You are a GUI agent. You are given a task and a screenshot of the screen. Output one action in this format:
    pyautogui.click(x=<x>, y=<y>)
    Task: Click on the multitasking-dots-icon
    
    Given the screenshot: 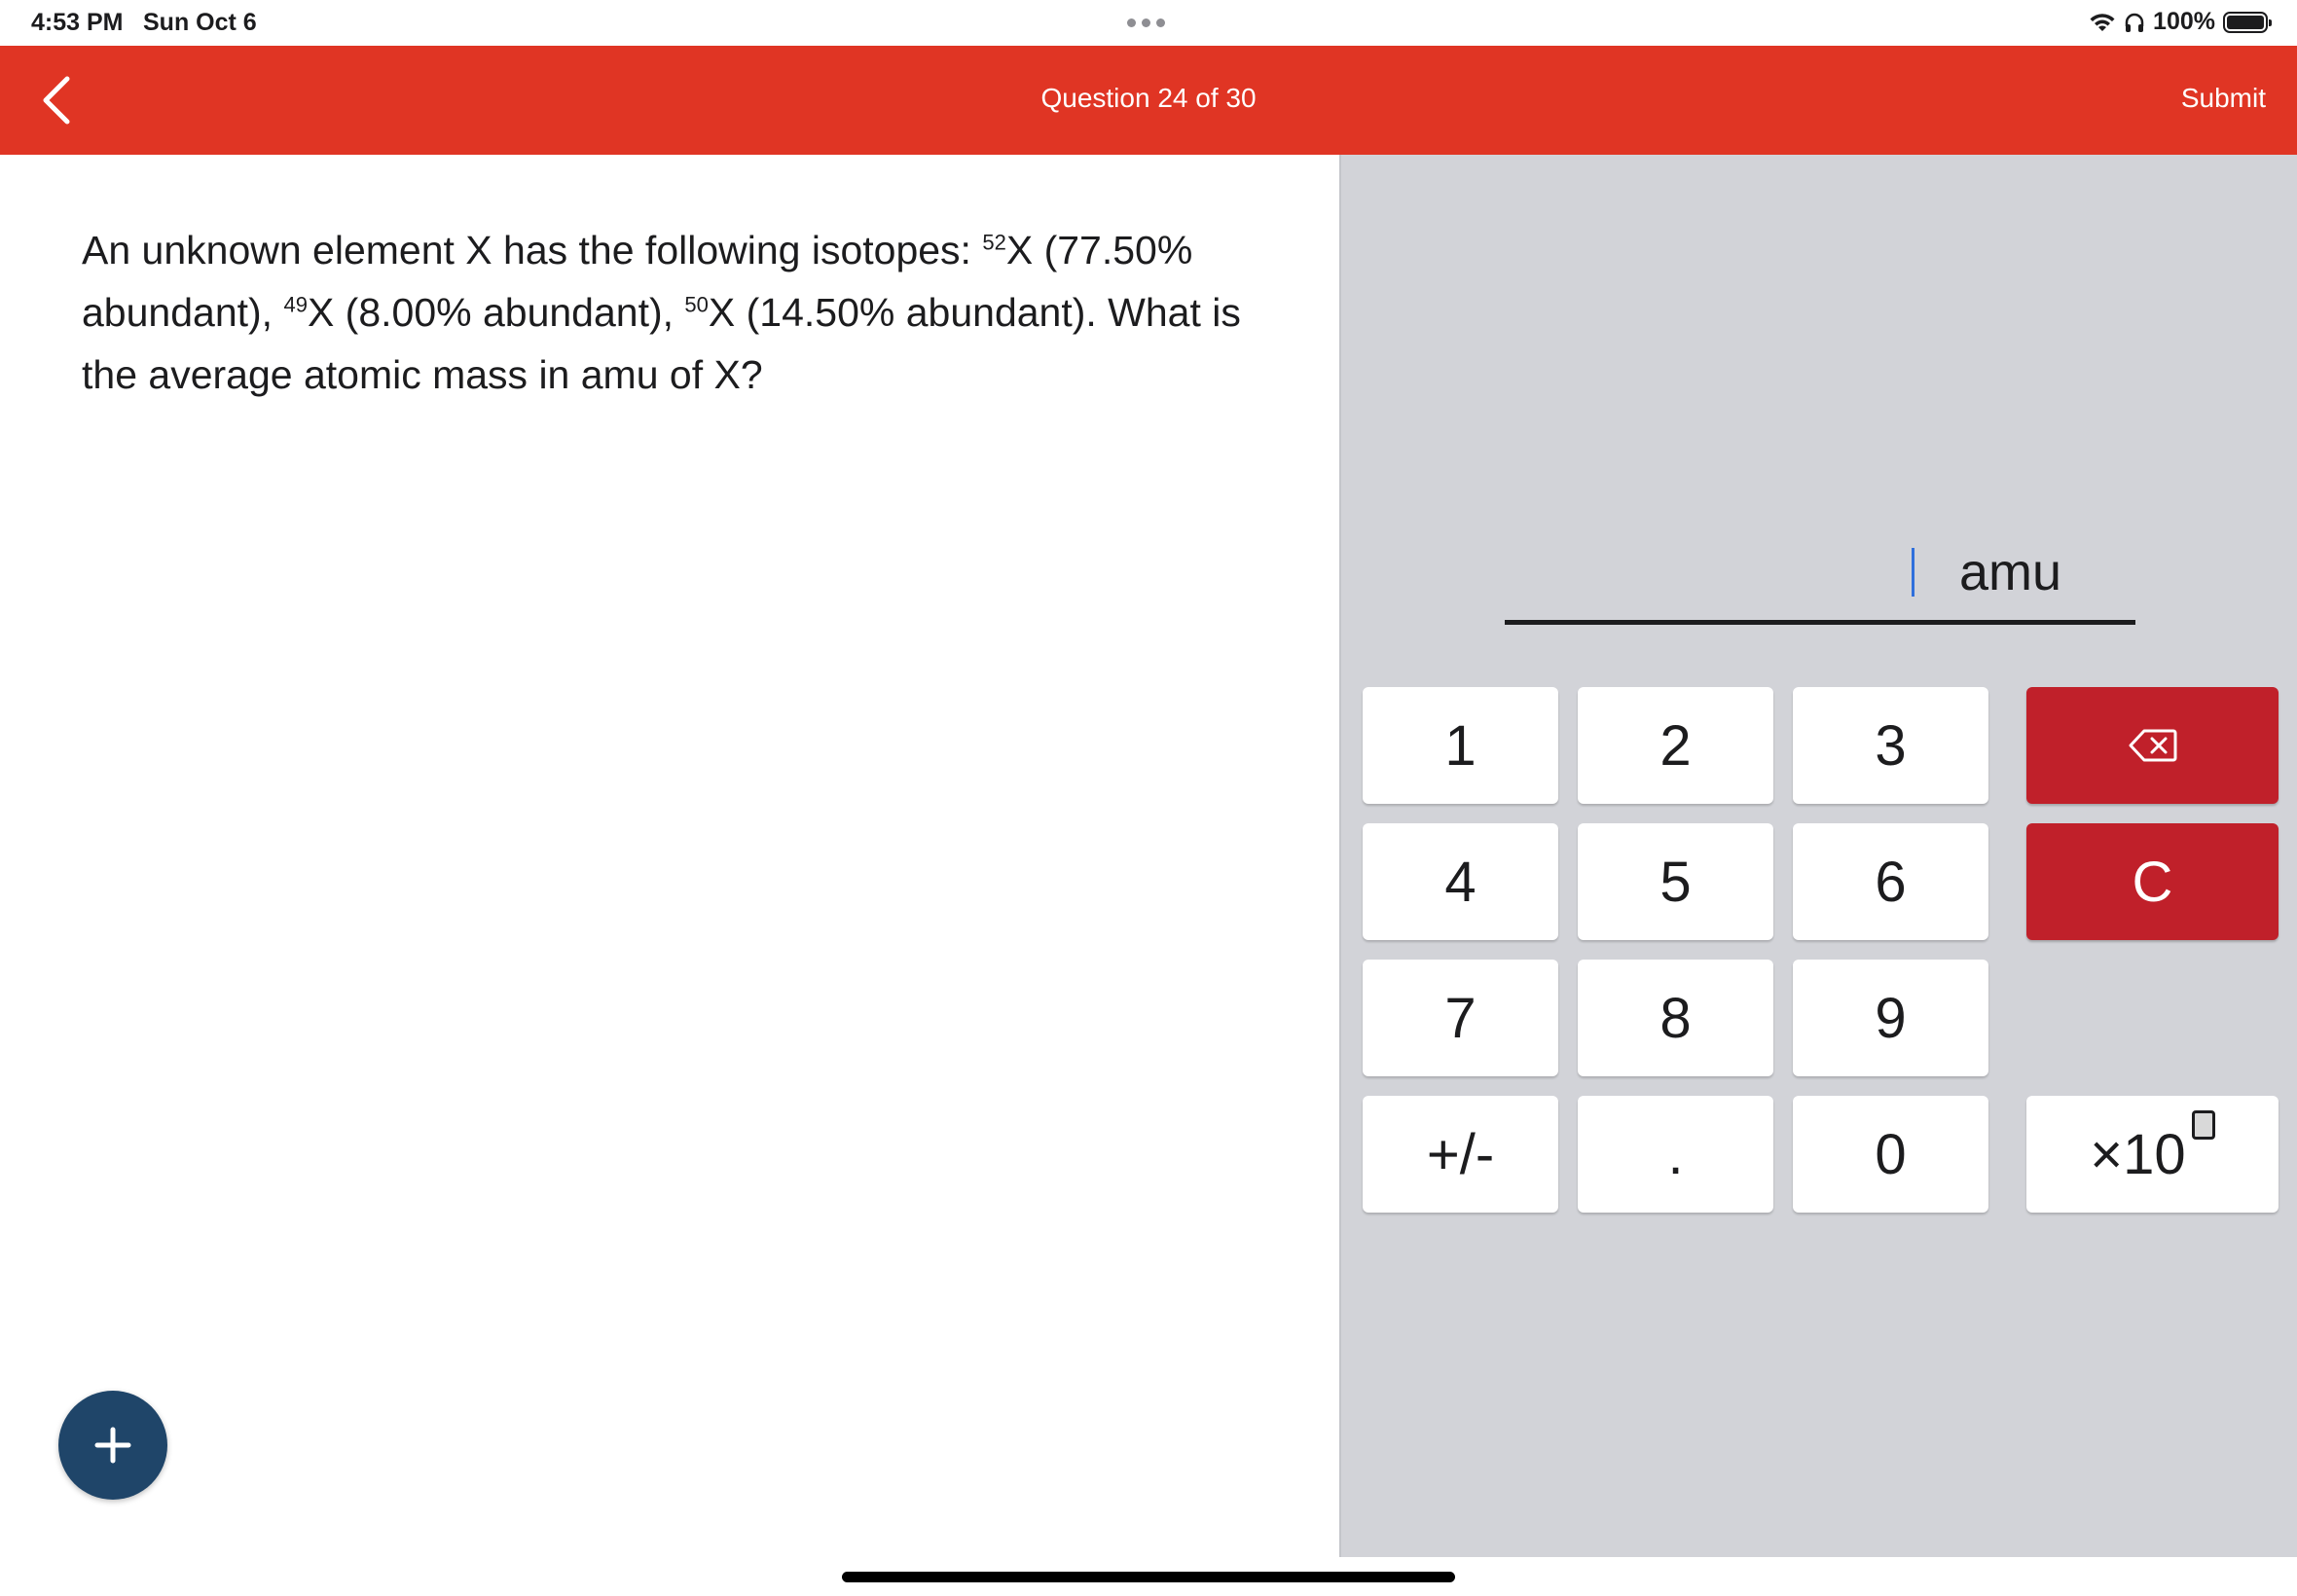 What is the action you would take?
    pyautogui.click(x=1146, y=22)
    